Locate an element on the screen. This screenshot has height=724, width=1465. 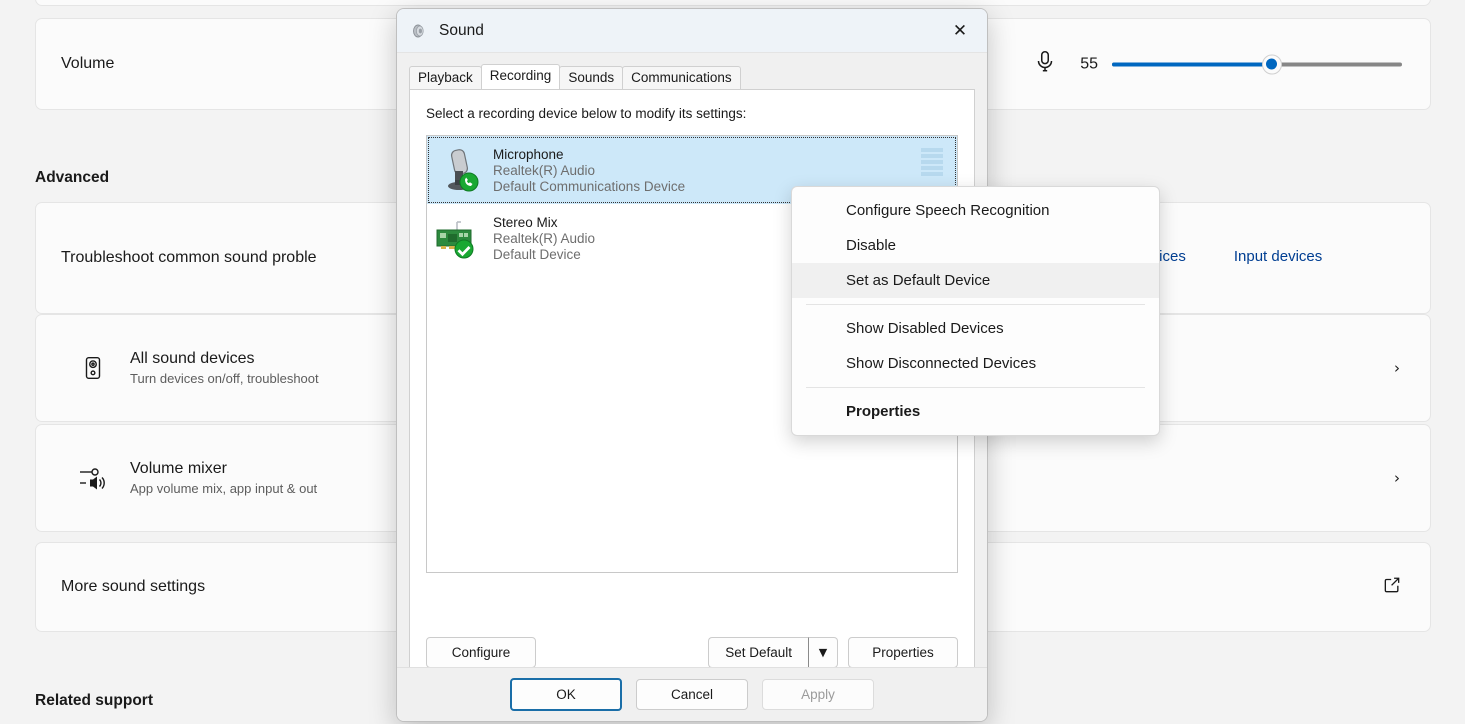
volume-controls: 55 is located at coordinates (1217, 64).